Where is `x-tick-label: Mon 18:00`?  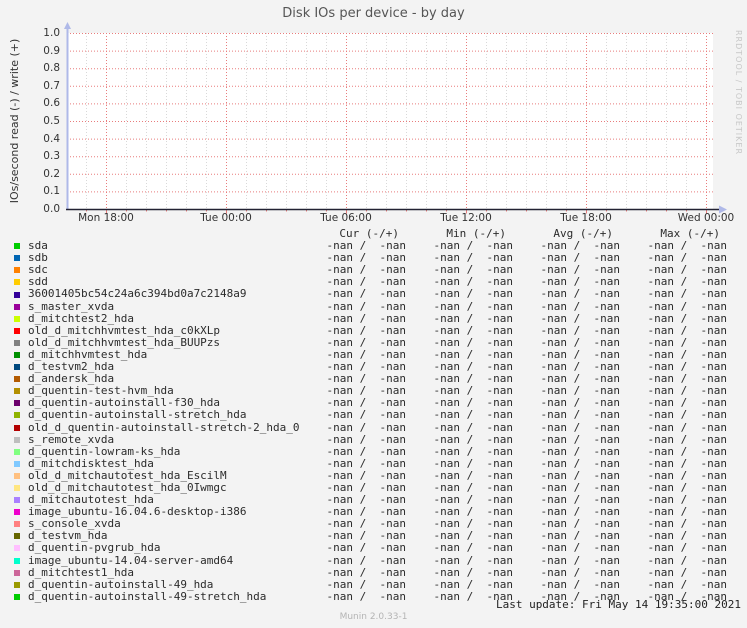
x-tick-label: Mon 18:00 is located at coordinates (106, 218).